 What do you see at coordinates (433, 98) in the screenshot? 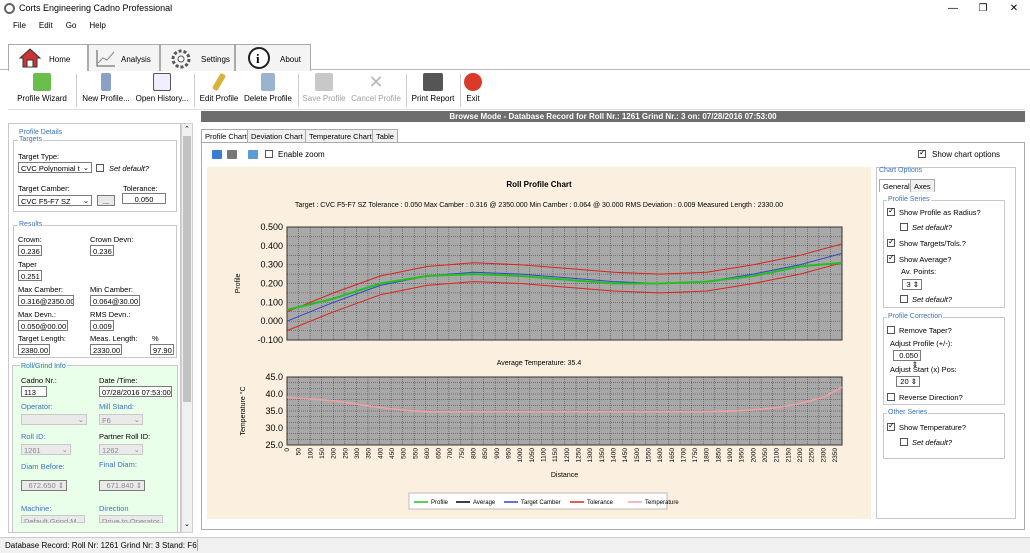
I see `print-report-label: Print Report` at bounding box center [433, 98].